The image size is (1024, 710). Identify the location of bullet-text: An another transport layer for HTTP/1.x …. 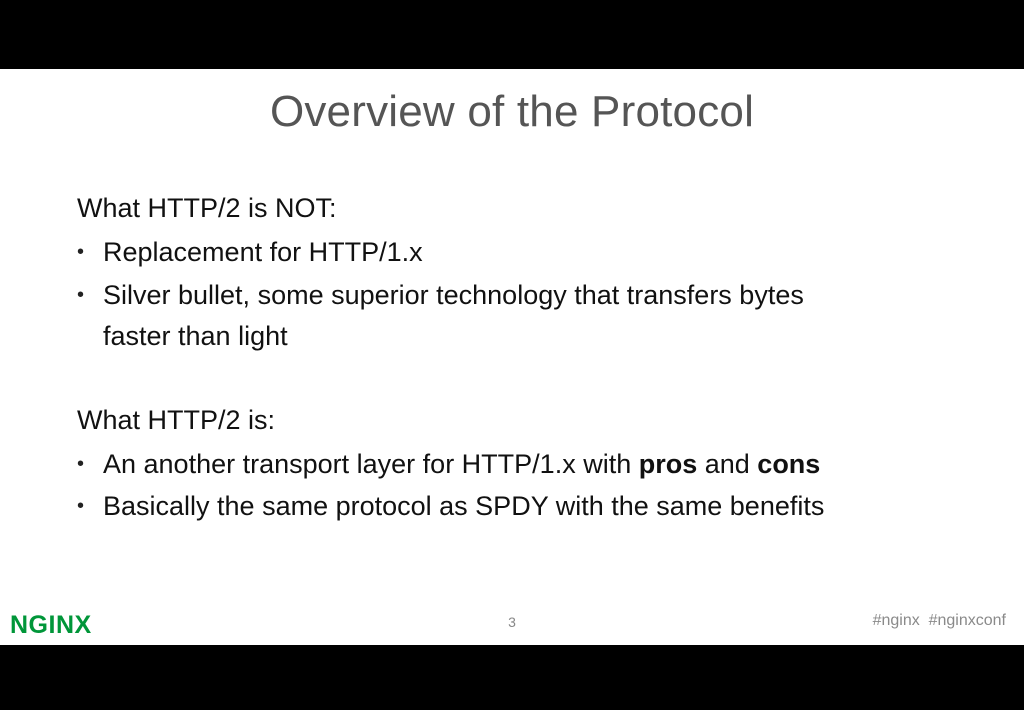
(461, 464).